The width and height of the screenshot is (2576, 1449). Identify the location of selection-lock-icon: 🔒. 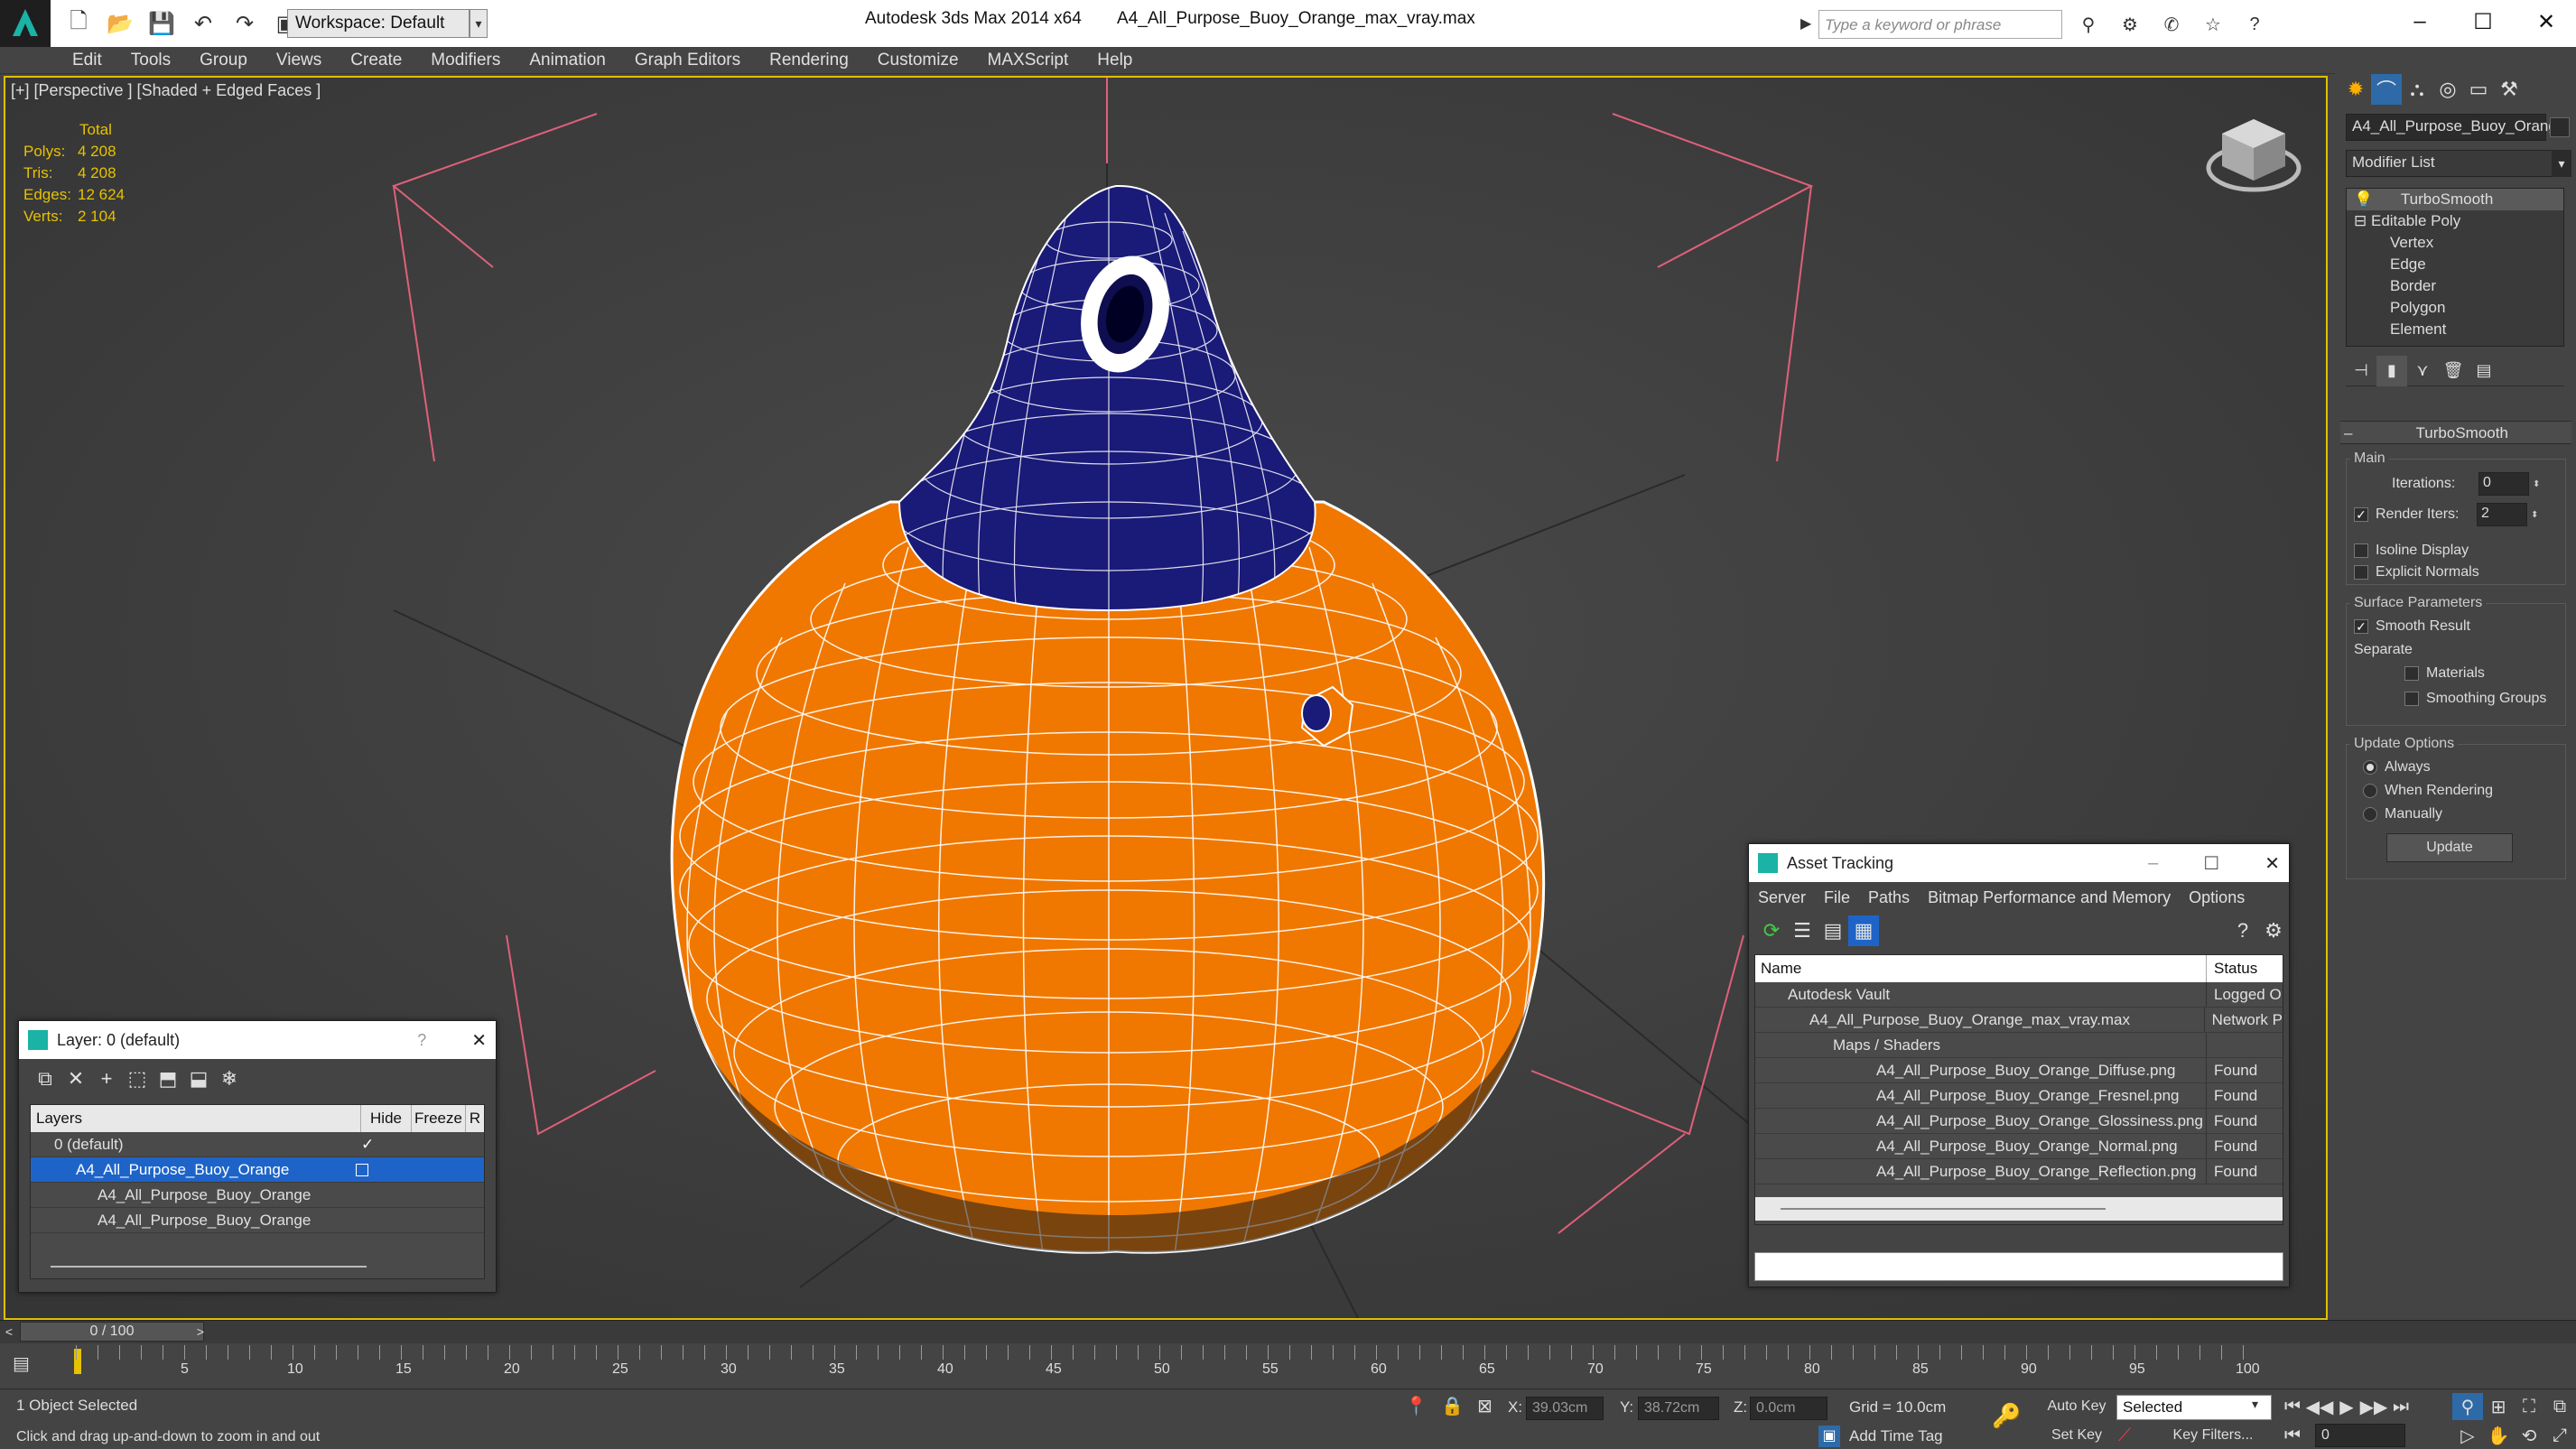
(1452, 1407).